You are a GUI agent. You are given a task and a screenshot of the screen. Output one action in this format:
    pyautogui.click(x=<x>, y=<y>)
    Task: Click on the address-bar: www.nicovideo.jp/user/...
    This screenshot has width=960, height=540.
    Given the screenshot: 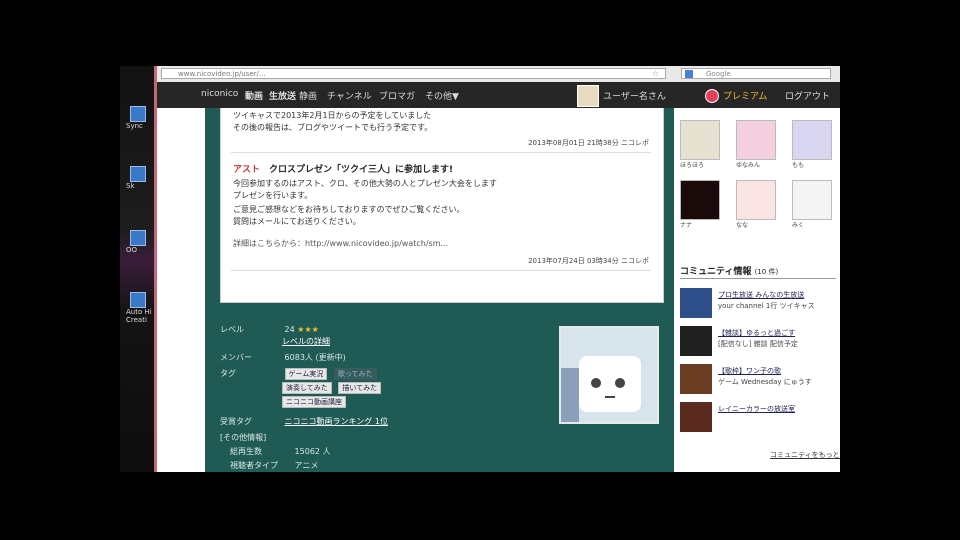 What is the action you would take?
    pyautogui.click(x=413, y=73)
    